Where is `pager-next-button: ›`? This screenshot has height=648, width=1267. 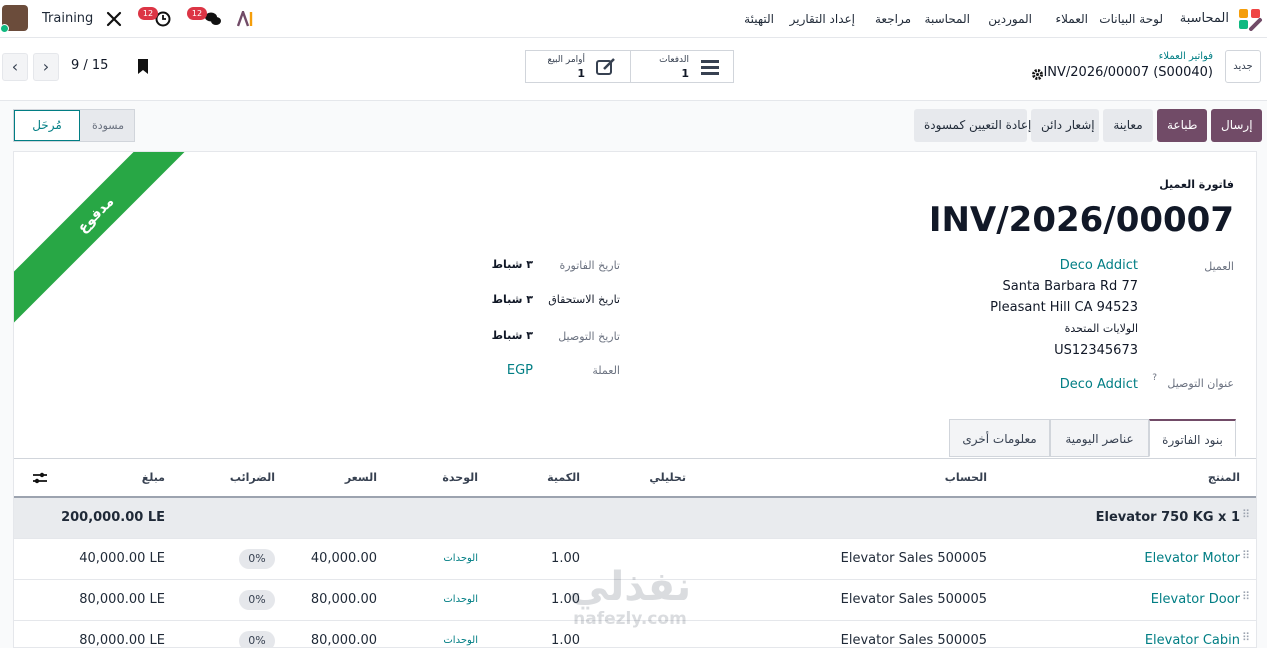 pager-next-button: › is located at coordinates (46, 67).